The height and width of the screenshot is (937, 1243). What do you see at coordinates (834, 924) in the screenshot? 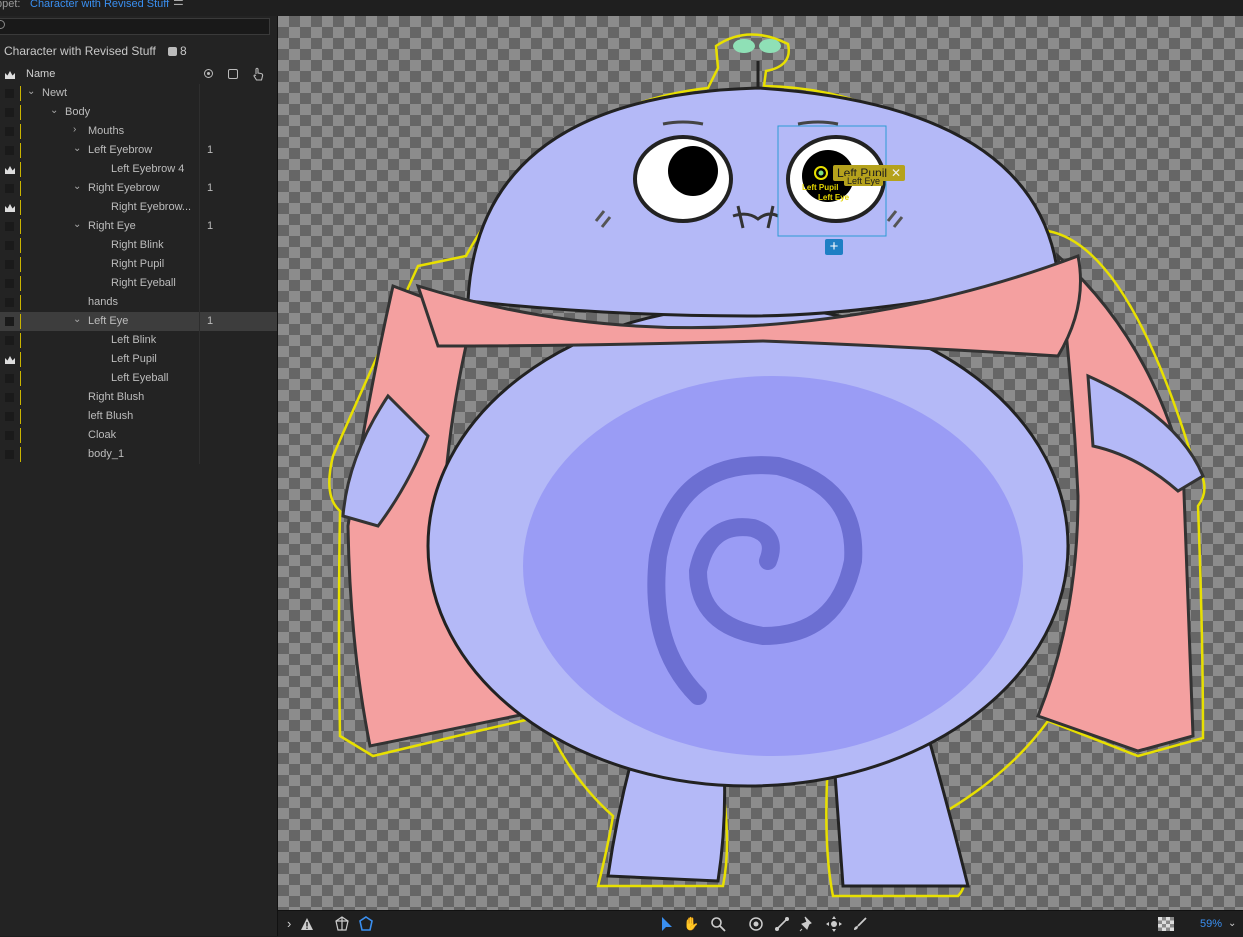
I see `dragger-tool-icon` at bounding box center [834, 924].